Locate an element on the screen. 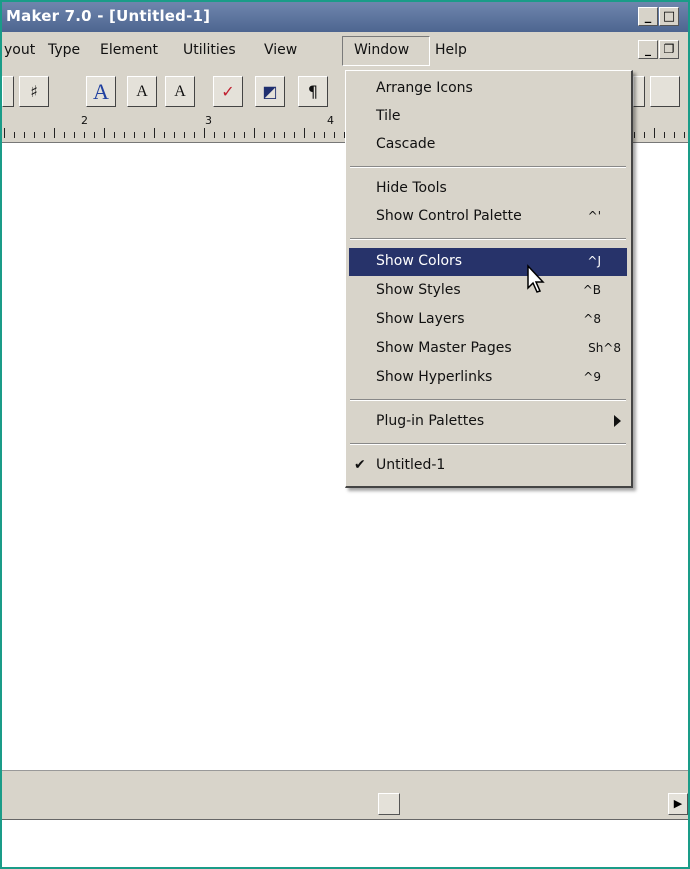 The image size is (690, 869). menu-item-label: Show Control Palette is located at coordinates (449, 216).